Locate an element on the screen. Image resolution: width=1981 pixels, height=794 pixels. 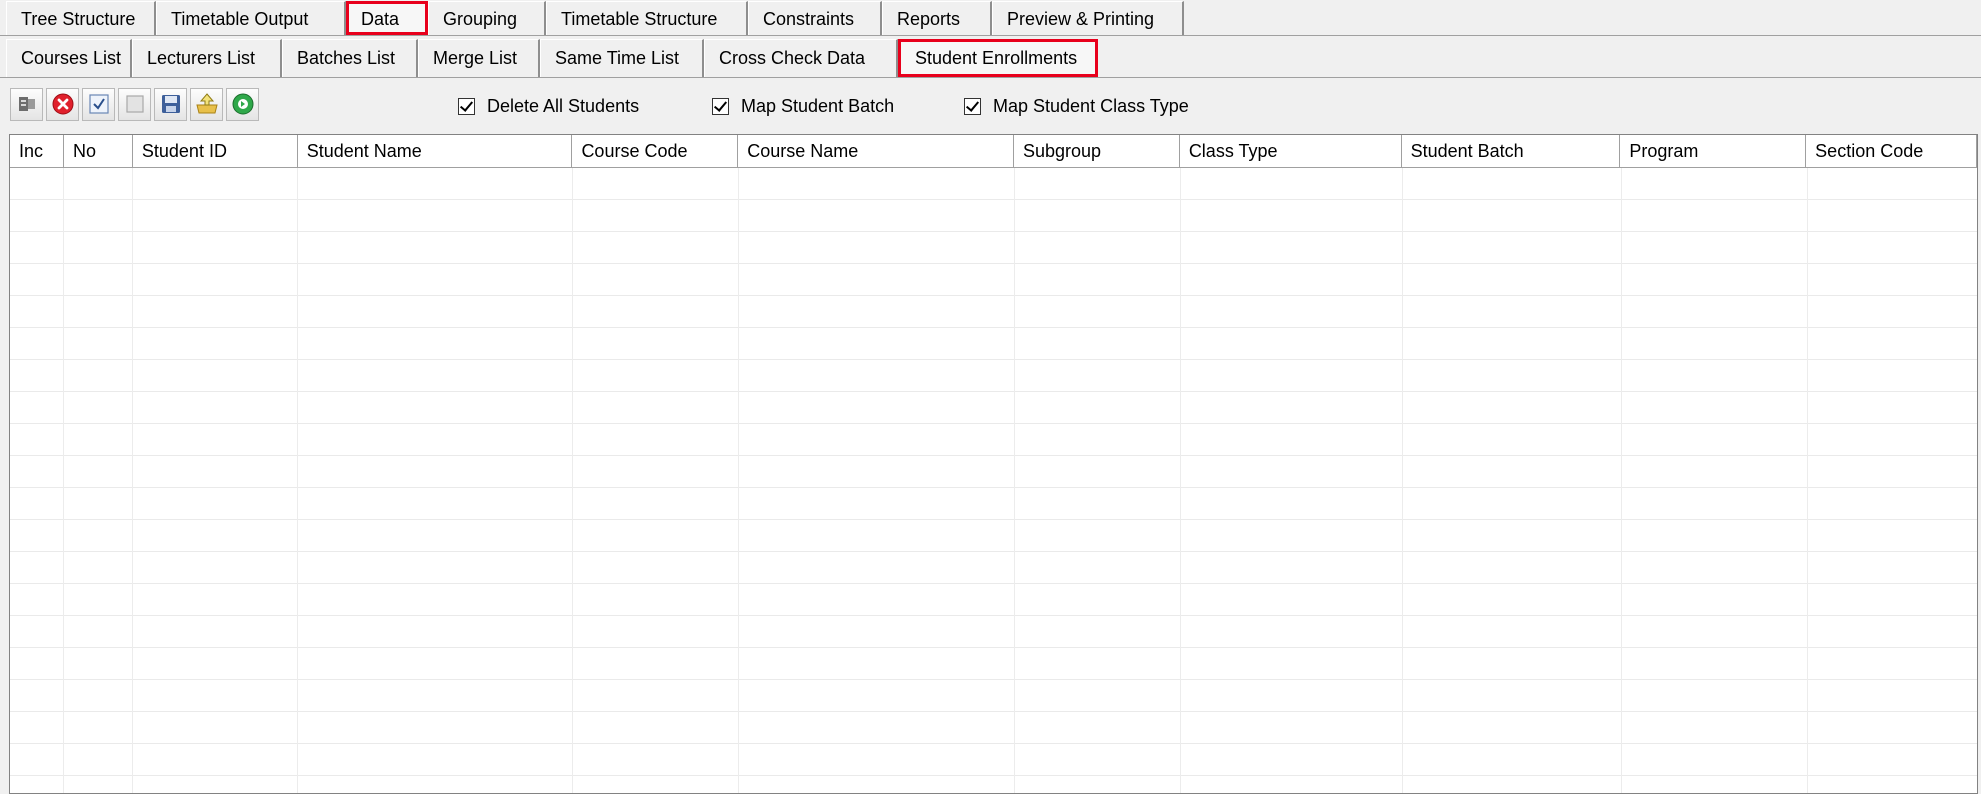
tab-lecturers-list: Lecturers List is located at coordinates (207, 58).